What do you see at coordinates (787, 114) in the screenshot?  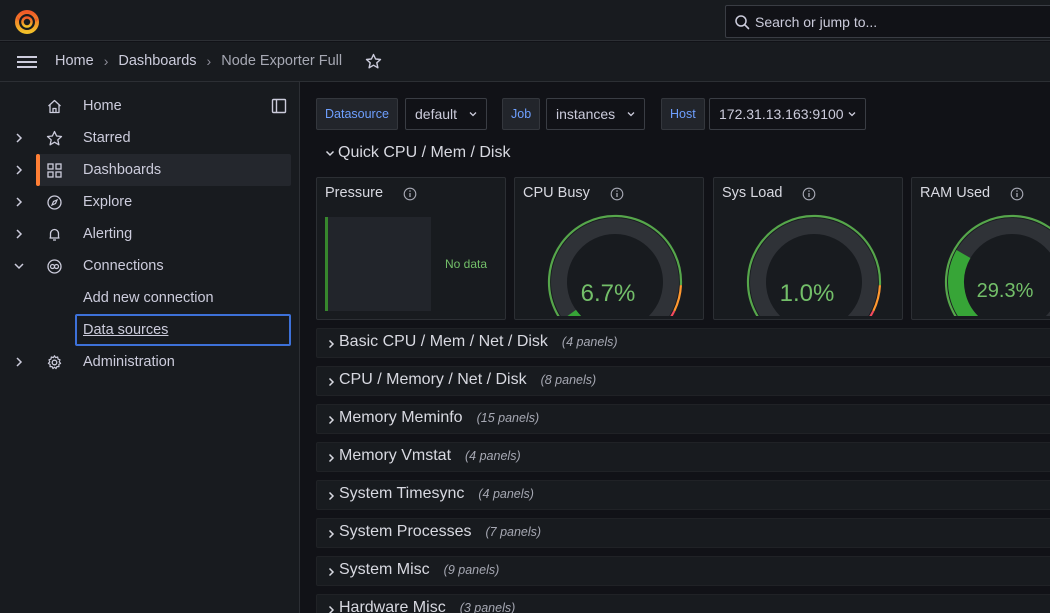 I see `variable-select-host: 172.31.13.163:9100` at bounding box center [787, 114].